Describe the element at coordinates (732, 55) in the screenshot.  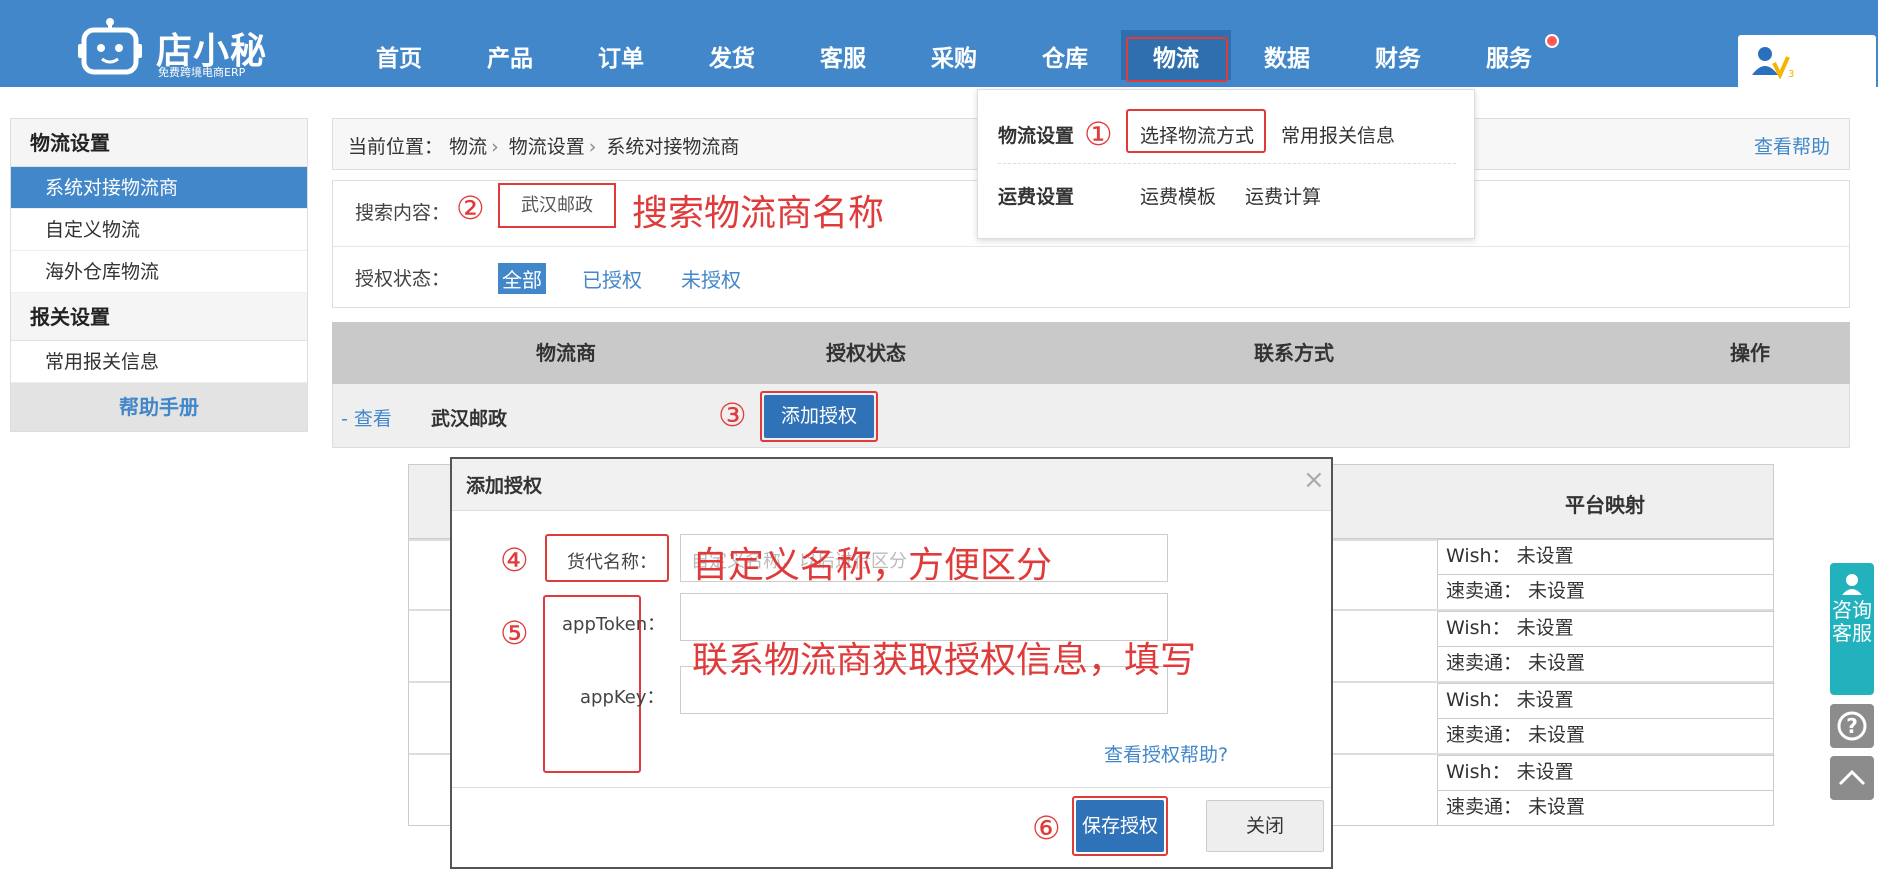
I see `nav-shipping: 发货` at that location.